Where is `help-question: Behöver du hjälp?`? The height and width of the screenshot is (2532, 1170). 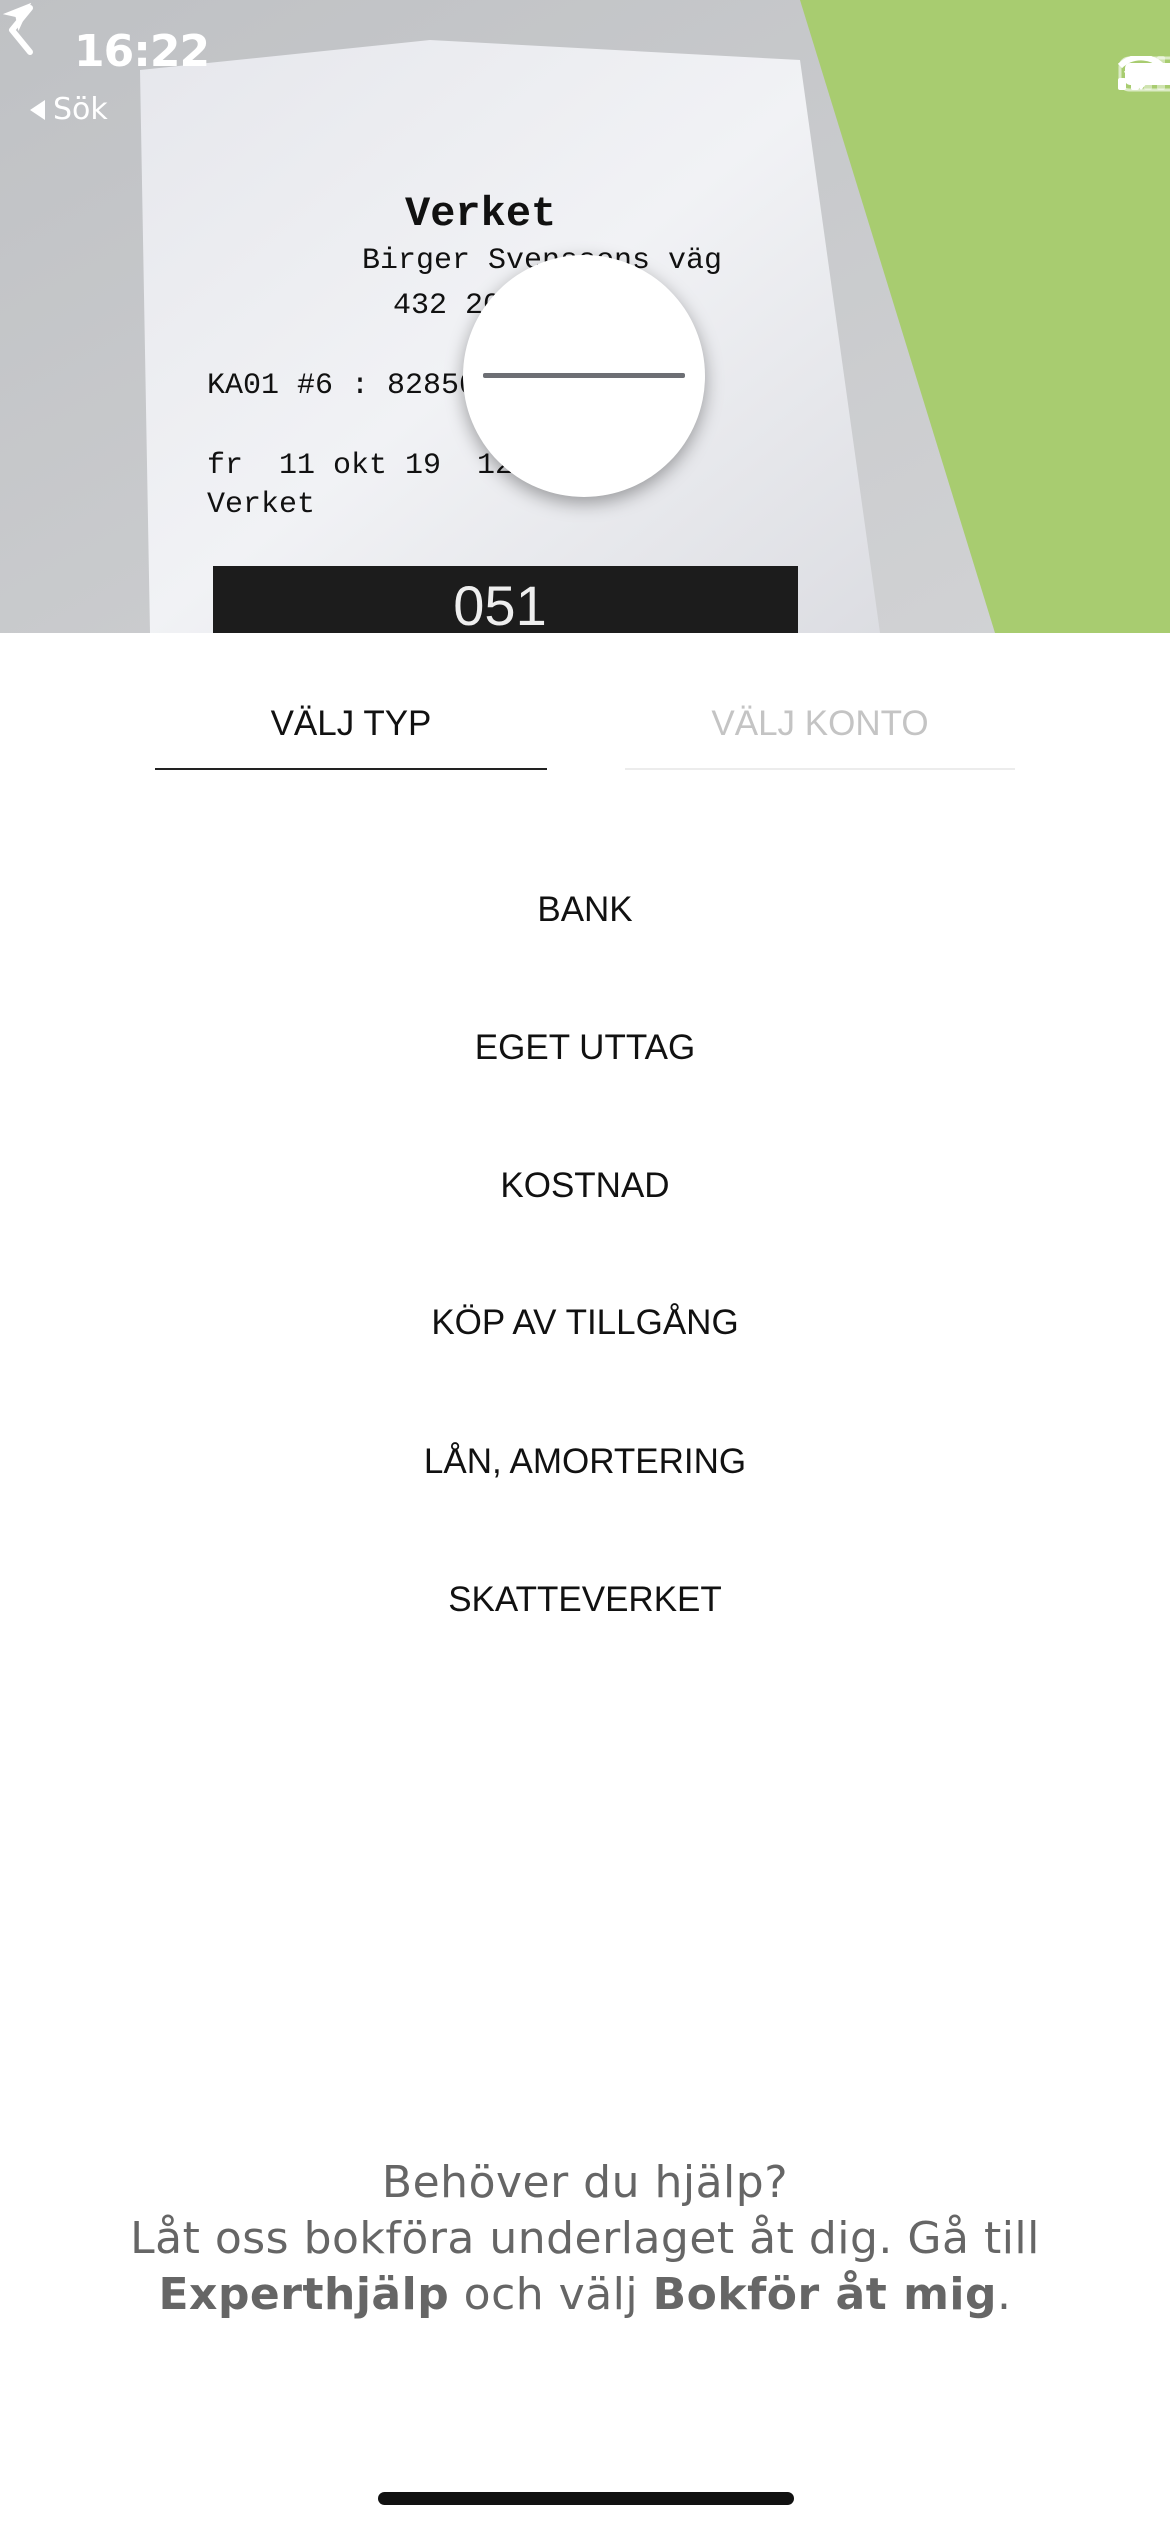 help-question: Behöver du hjälp? is located at coordinates (585, 2182).